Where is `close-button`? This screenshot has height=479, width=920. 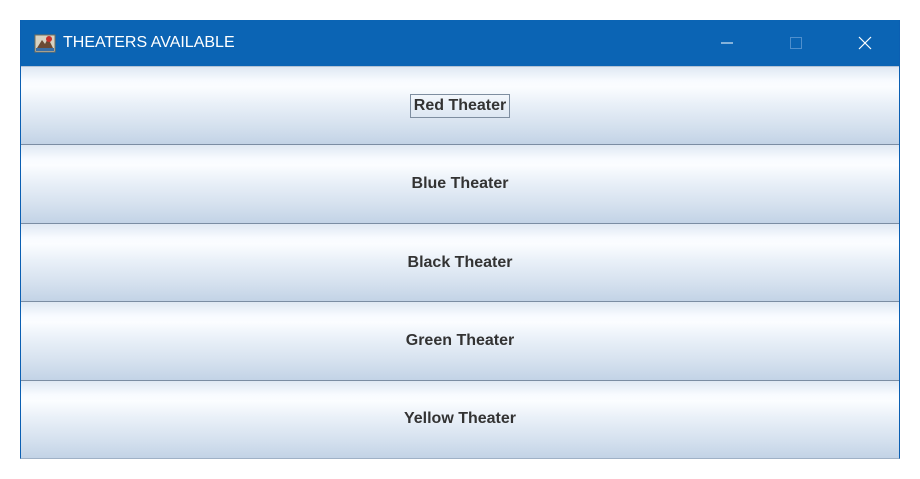 close-button is located at coordinates (864, 43).